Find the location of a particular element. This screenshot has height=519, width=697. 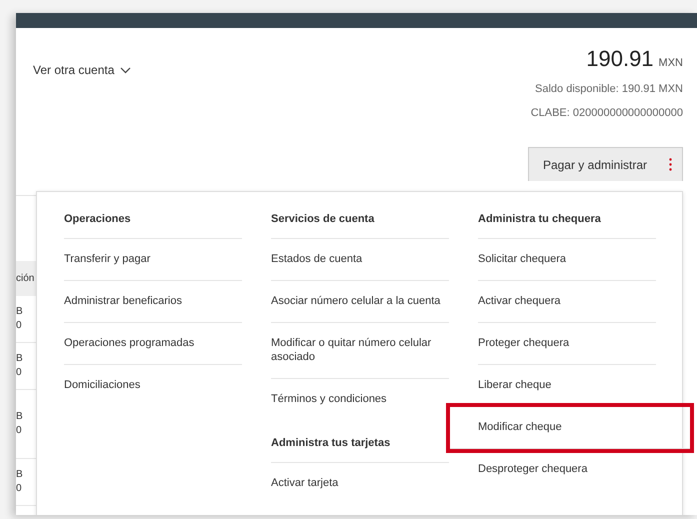

menu-item: Transferir y pagar is located at coordinates (153, 260).